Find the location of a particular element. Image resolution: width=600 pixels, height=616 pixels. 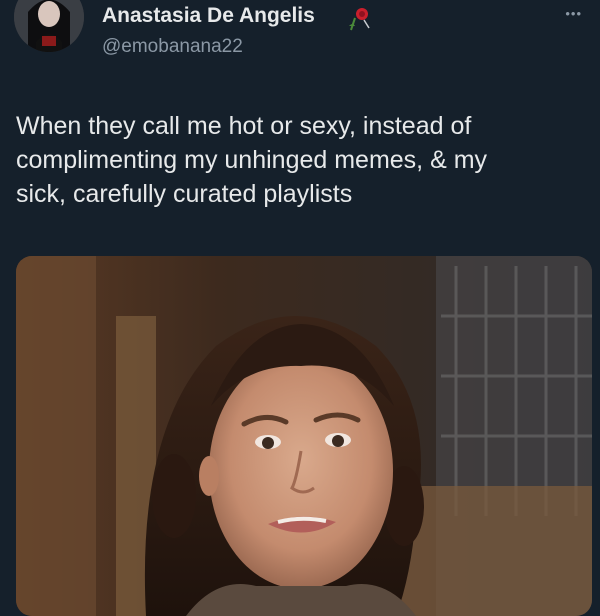

avatar-portrait-icon is located at coordinates (49, 26).